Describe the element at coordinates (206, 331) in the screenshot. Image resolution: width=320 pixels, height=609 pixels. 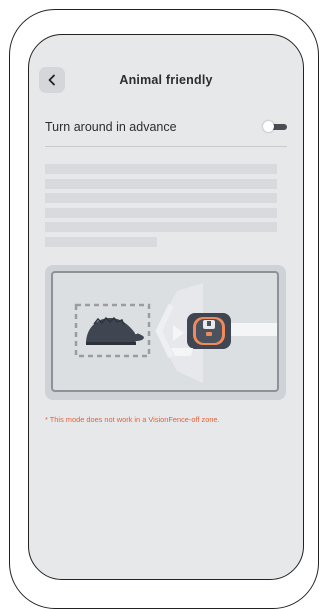
I see `robot-mower-icon` at that location.